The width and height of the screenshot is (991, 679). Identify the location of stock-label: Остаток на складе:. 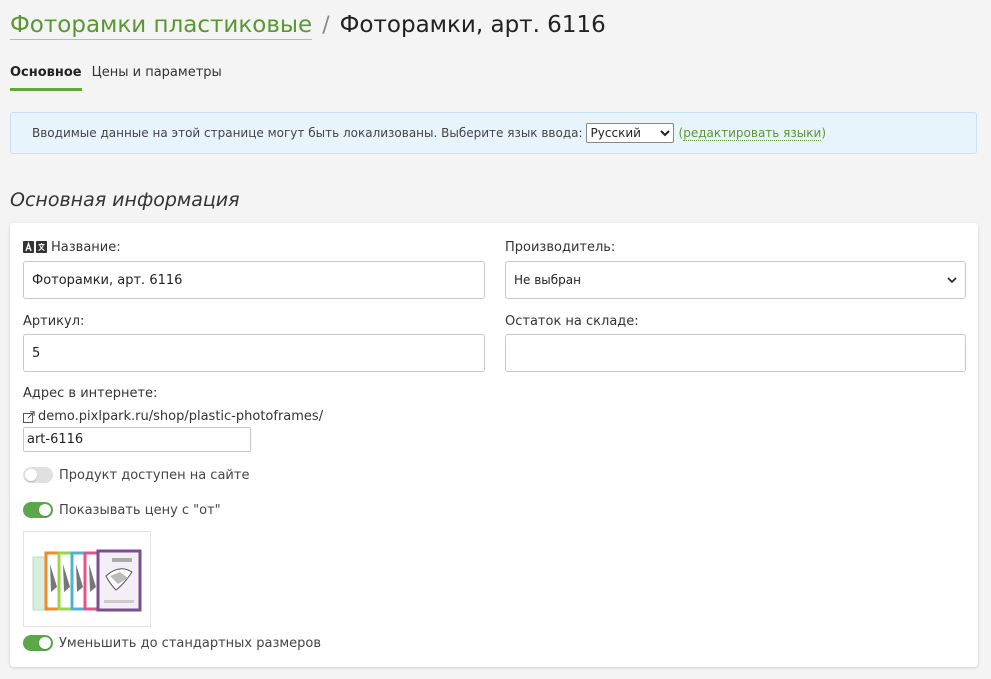
(572, 321).